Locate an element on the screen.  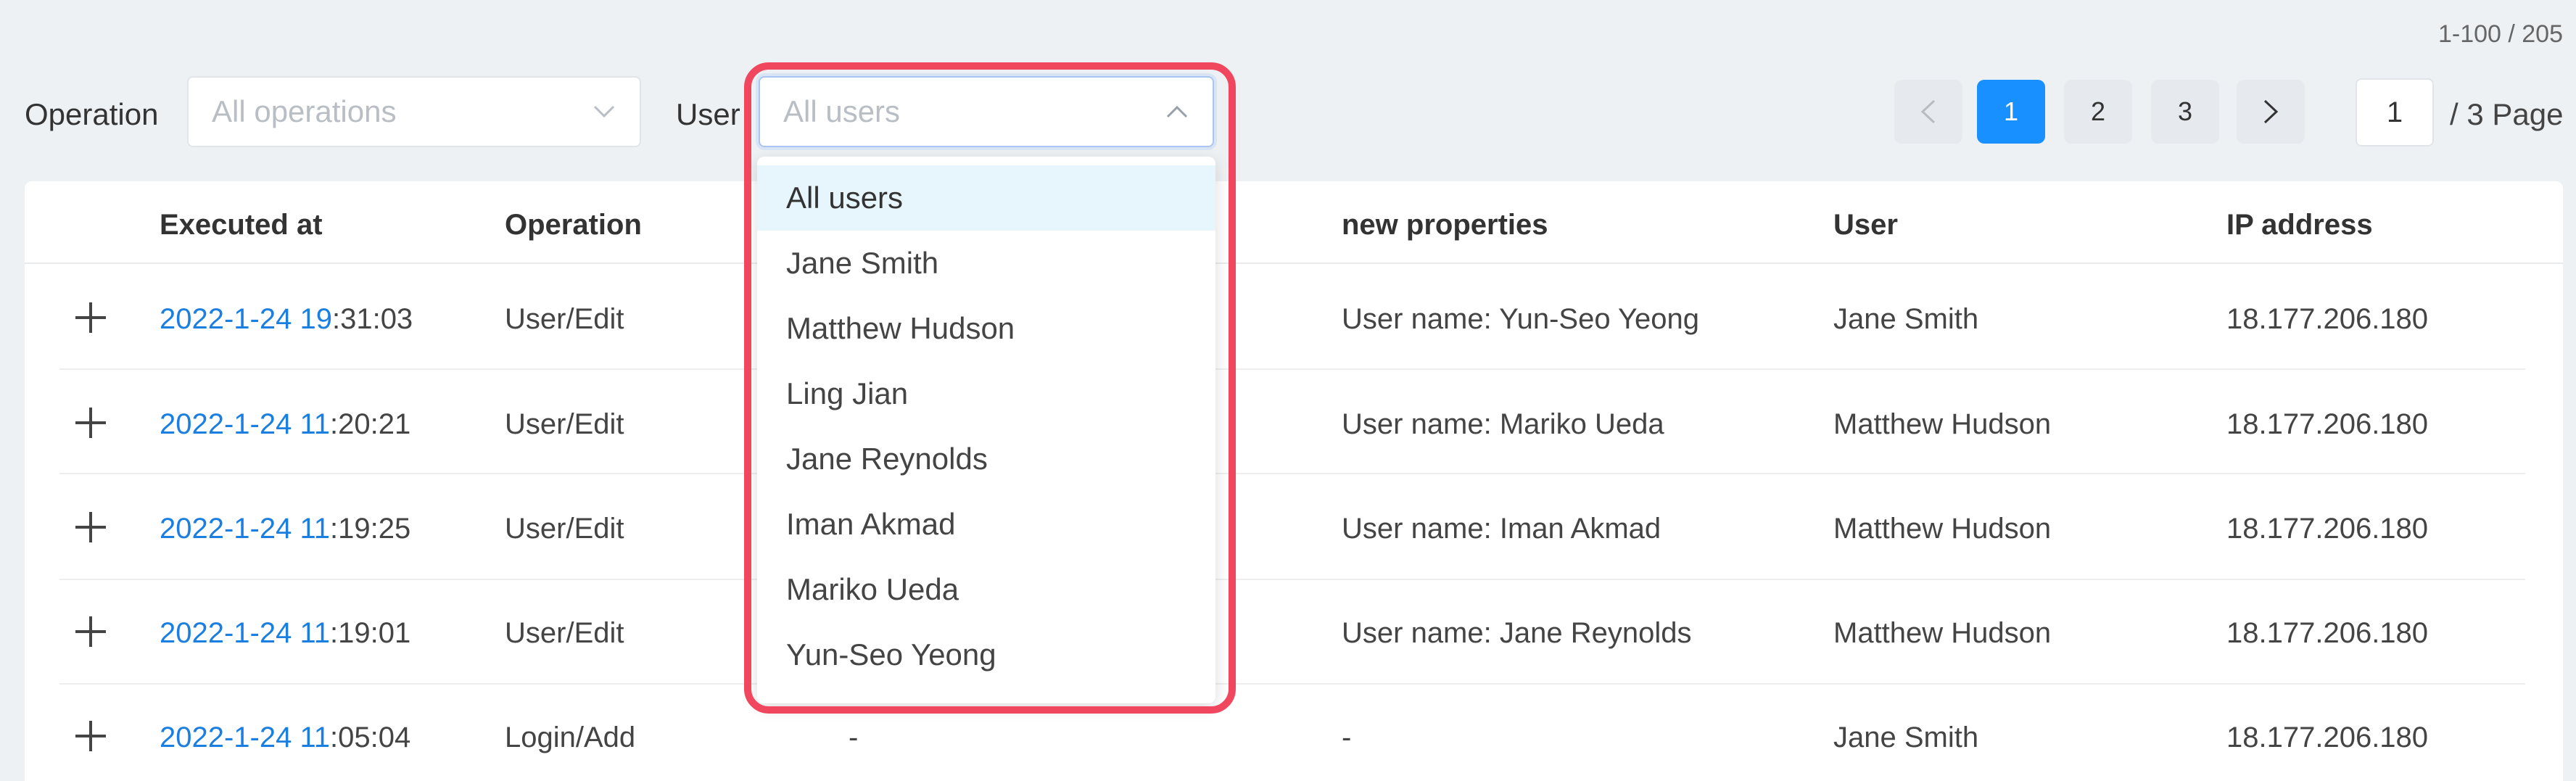
chevron-right-icon is located at coordinates (2271, 111).